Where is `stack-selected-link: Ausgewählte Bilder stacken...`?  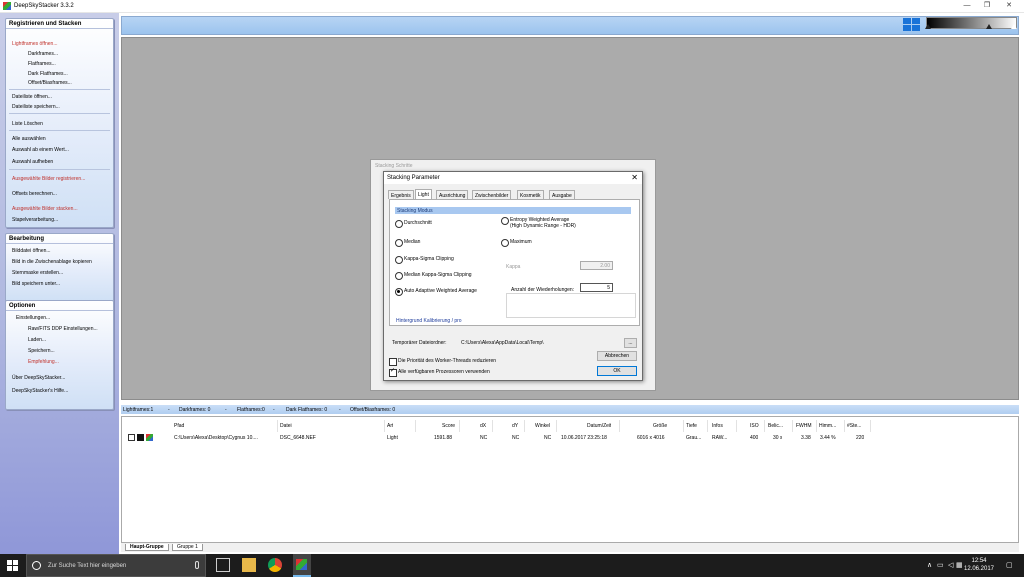 stack-selected-link: Ausgewählte Bilder stacken... is located at coordinates (45, 209).